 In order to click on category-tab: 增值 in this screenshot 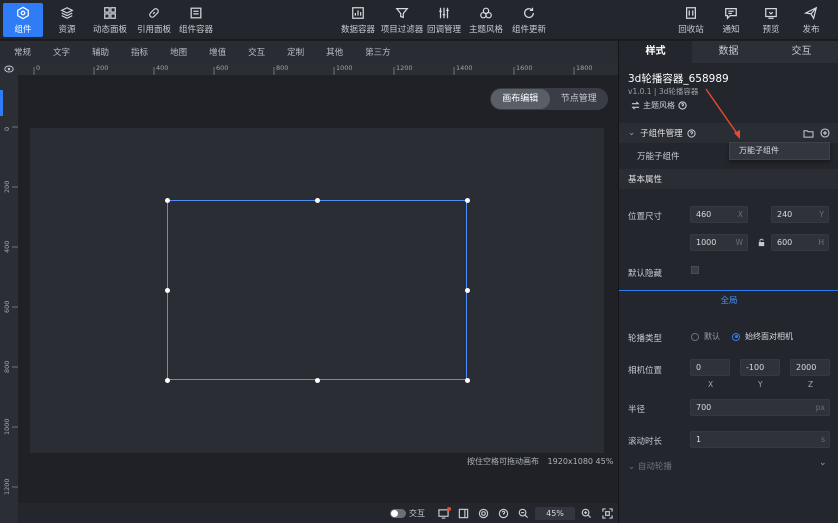, I will do `click(217, 52)`.